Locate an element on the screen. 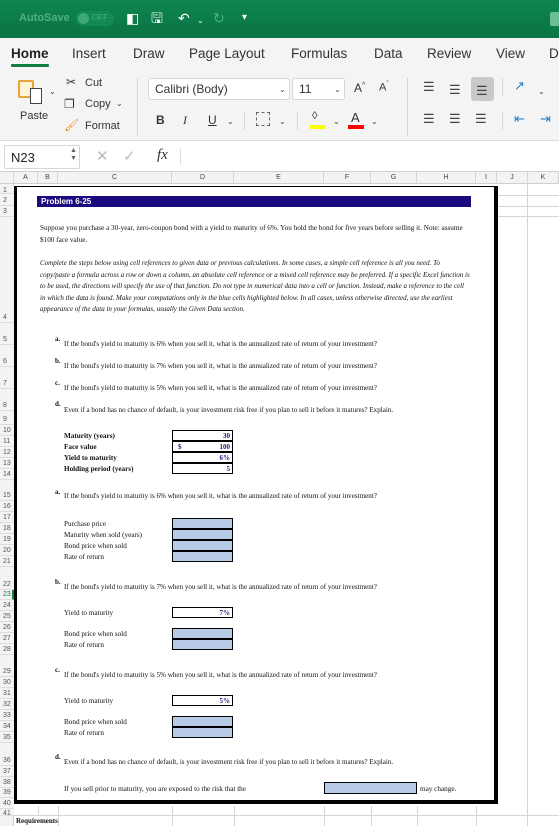 The image size is (559, 826). column-header: B is located at coordinates (48, 178).